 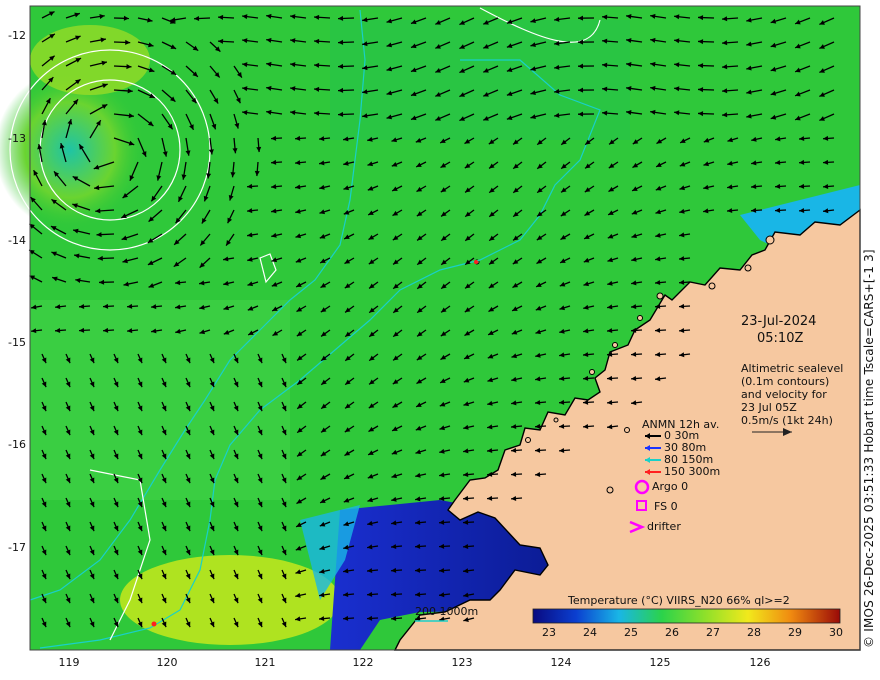 I want to click on map-date: 23-Jul-2024, so click(x=779, y=321).